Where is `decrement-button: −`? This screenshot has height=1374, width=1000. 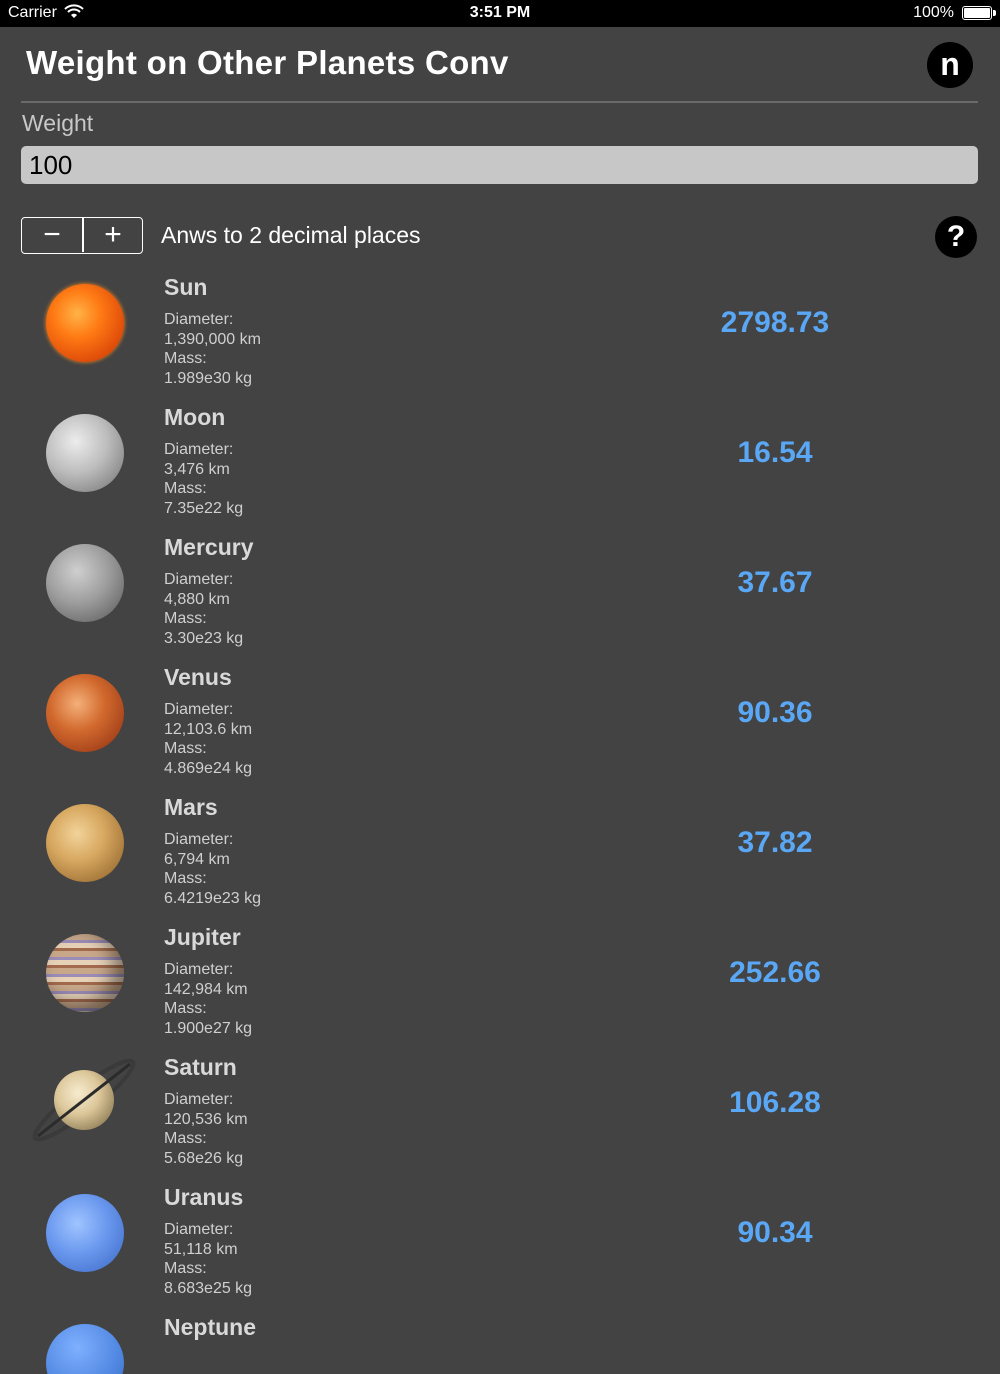 decrement-button: − is located at coordinates (52, 235).